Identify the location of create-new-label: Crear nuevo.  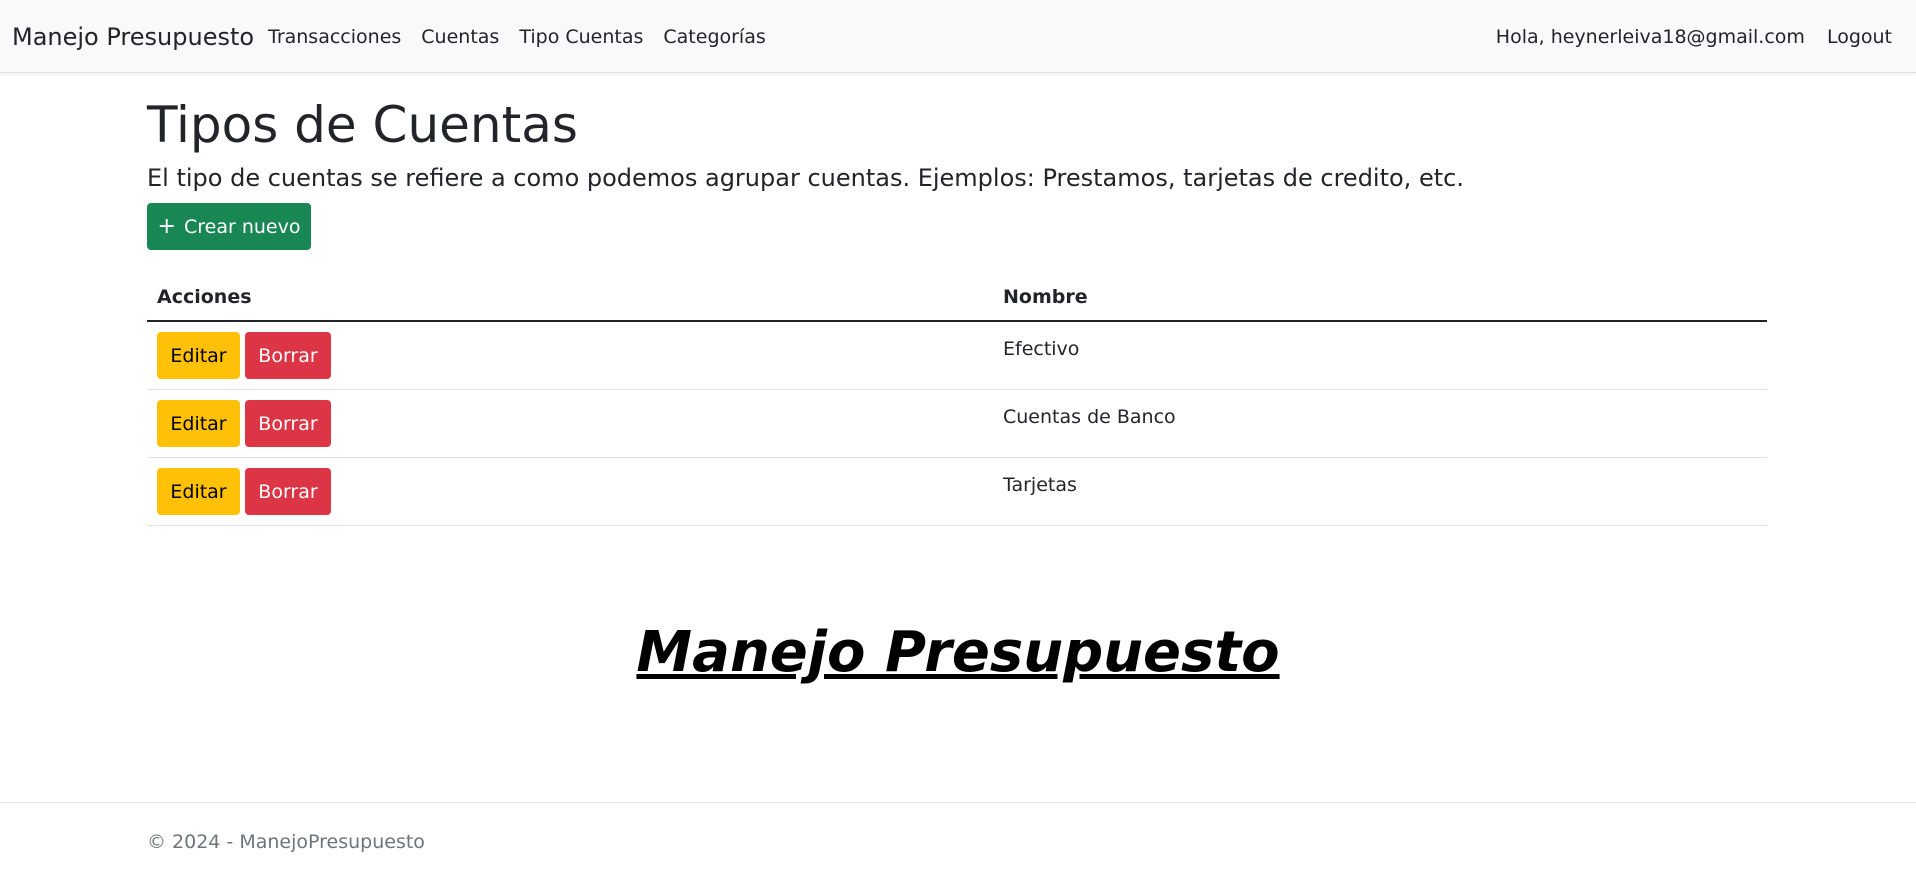
(242, 226).